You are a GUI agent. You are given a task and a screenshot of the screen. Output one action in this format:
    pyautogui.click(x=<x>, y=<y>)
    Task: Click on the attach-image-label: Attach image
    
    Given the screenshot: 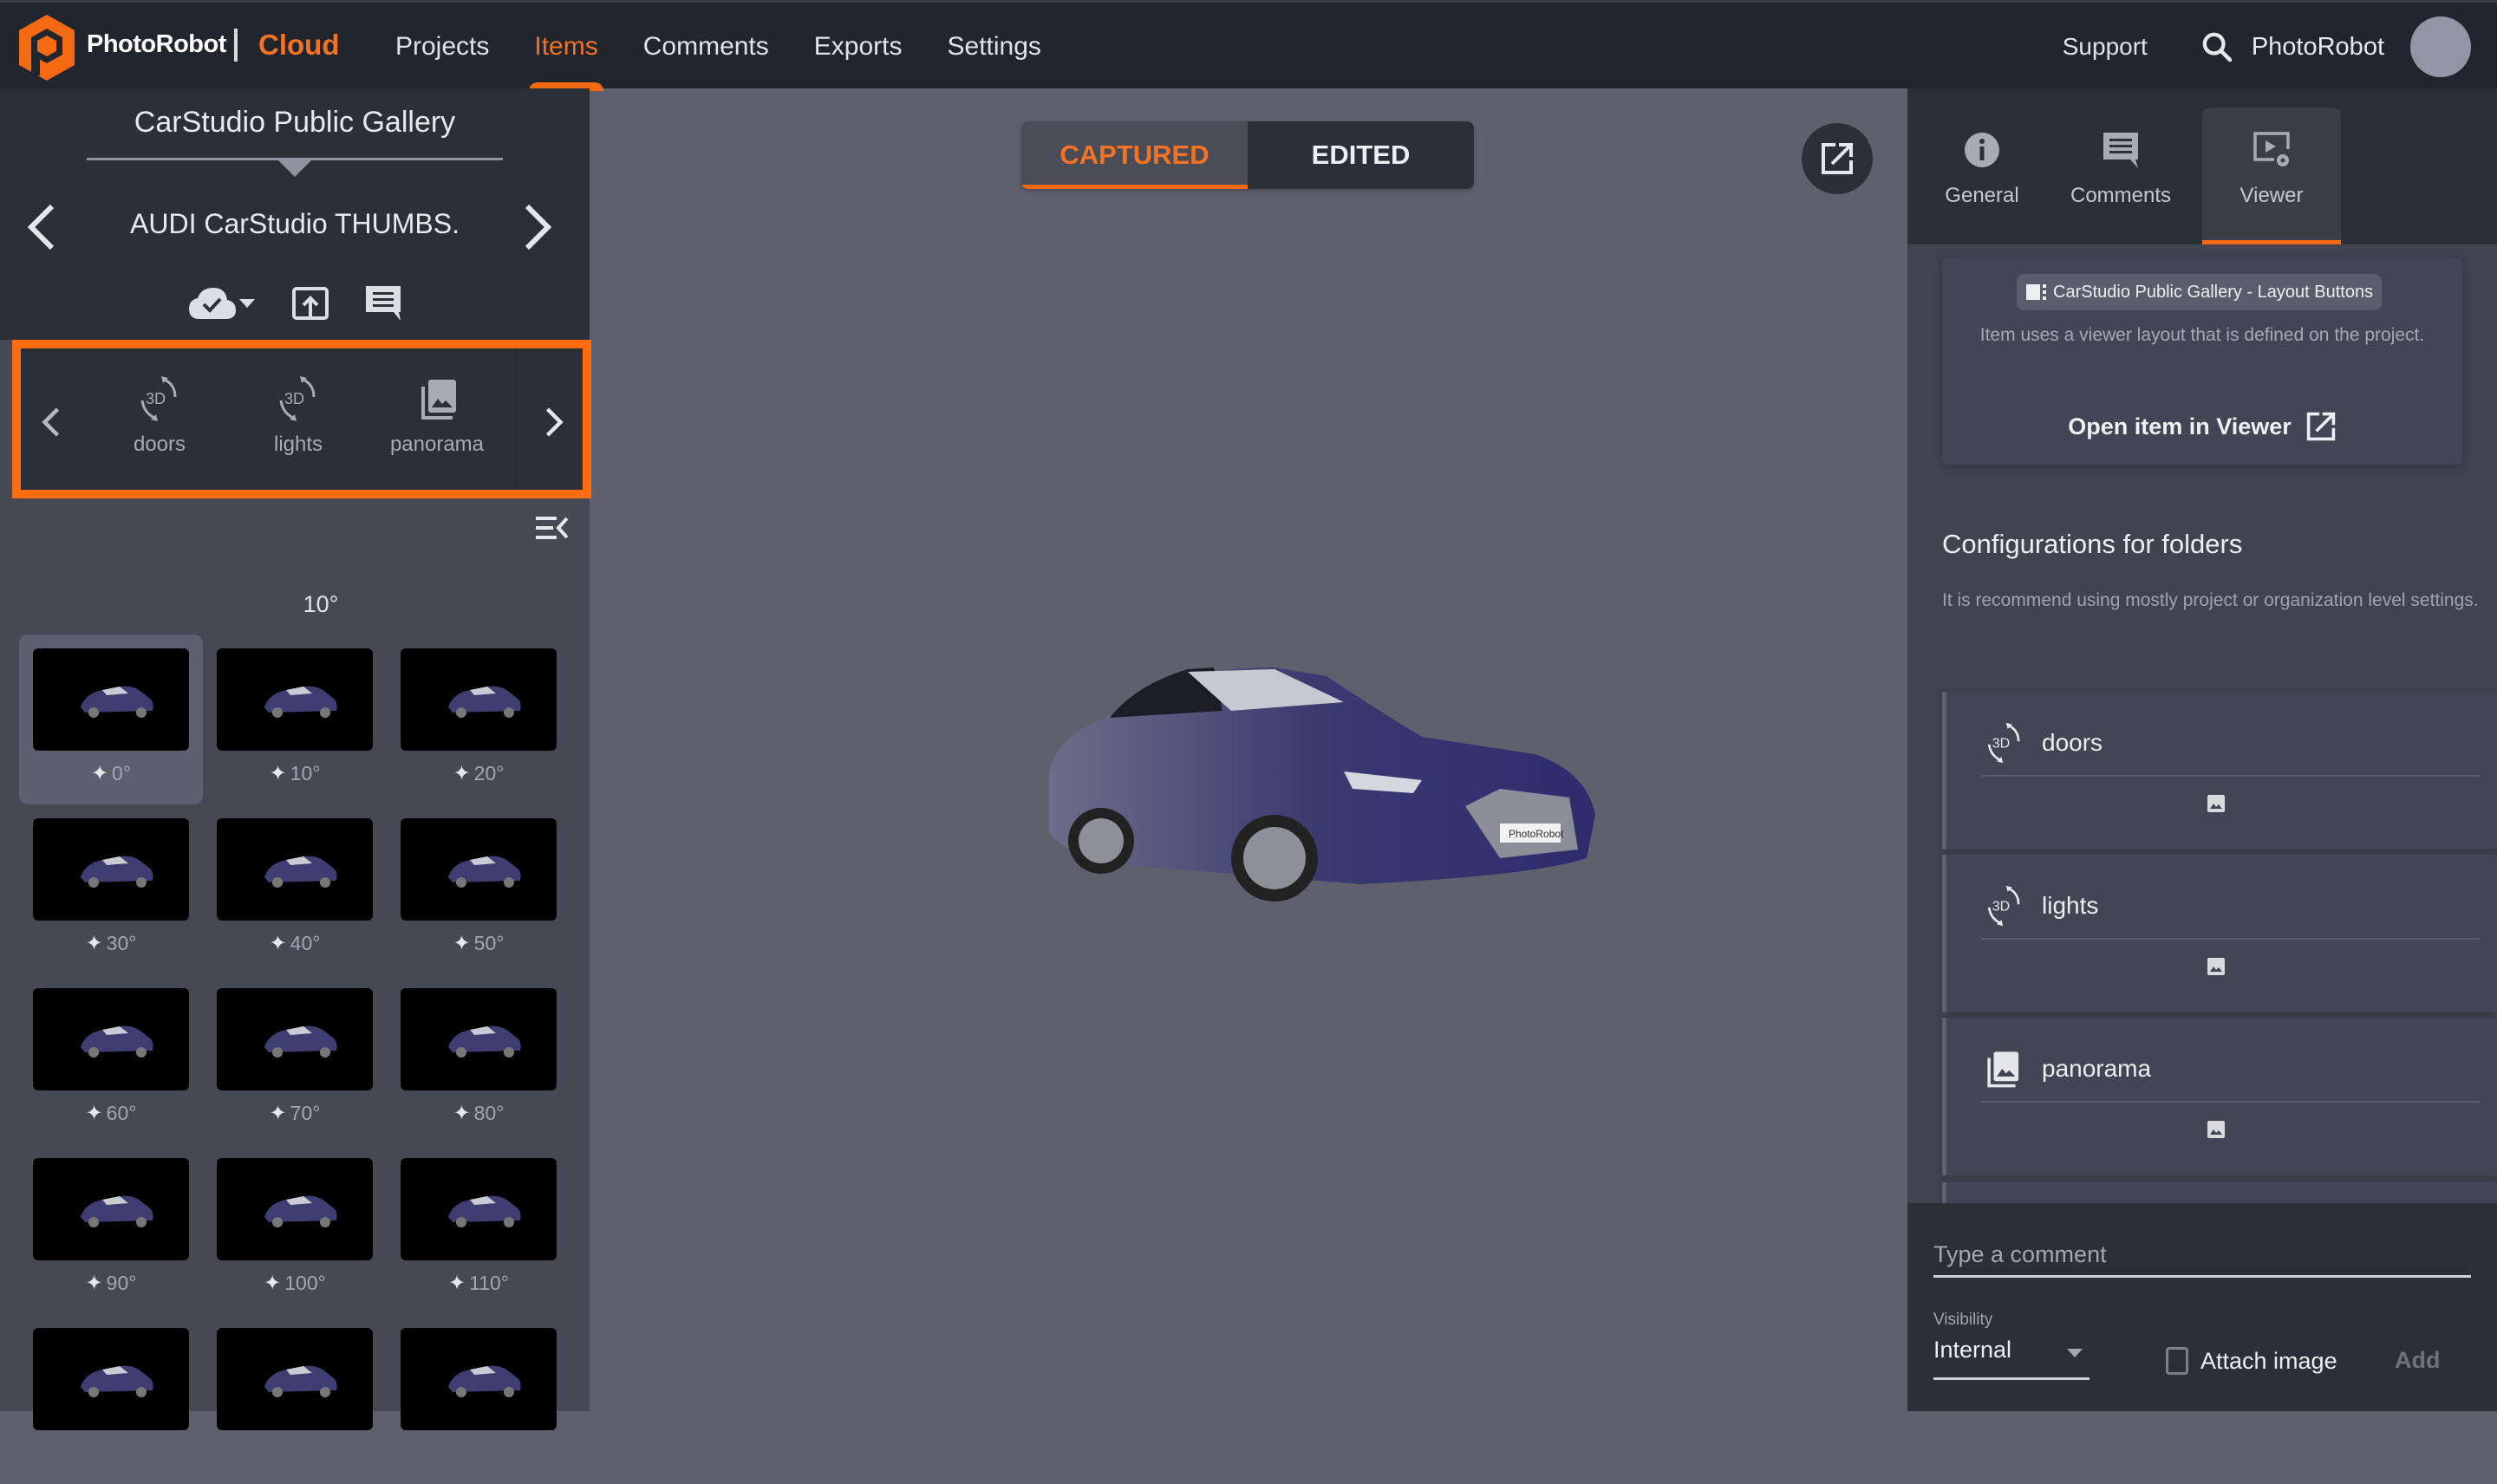 What is the action you would take?
    pyautogui.click(x=2268, y=1360)
    